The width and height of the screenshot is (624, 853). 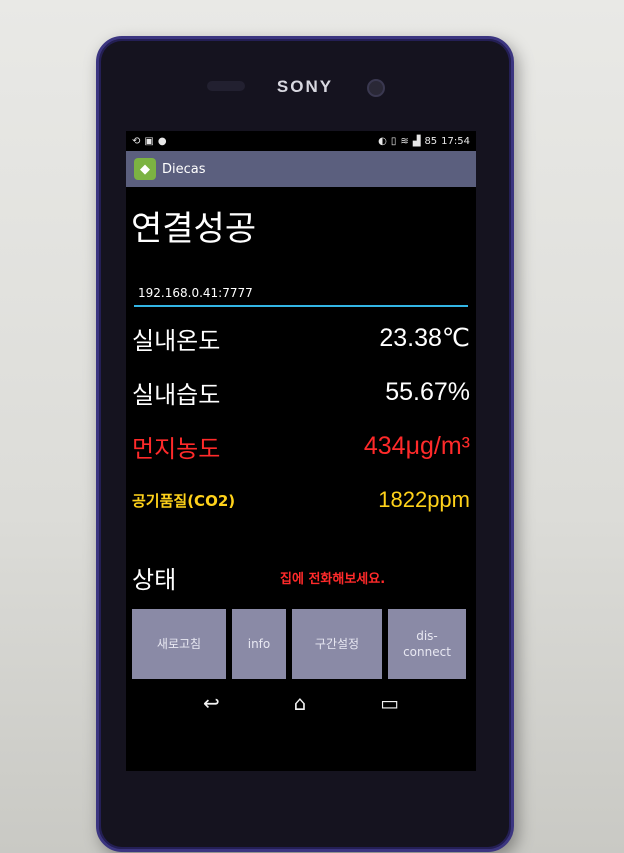 I want to click on dust-row: 먼지농도 434μg/m³, so click(x=301, y=446).